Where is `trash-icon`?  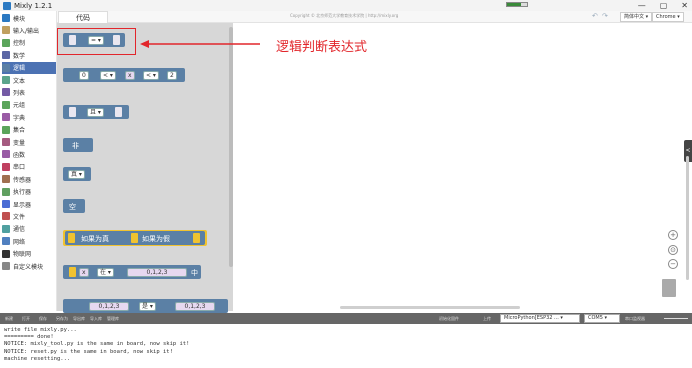 trash-icon is located at coordinates (669, 288).